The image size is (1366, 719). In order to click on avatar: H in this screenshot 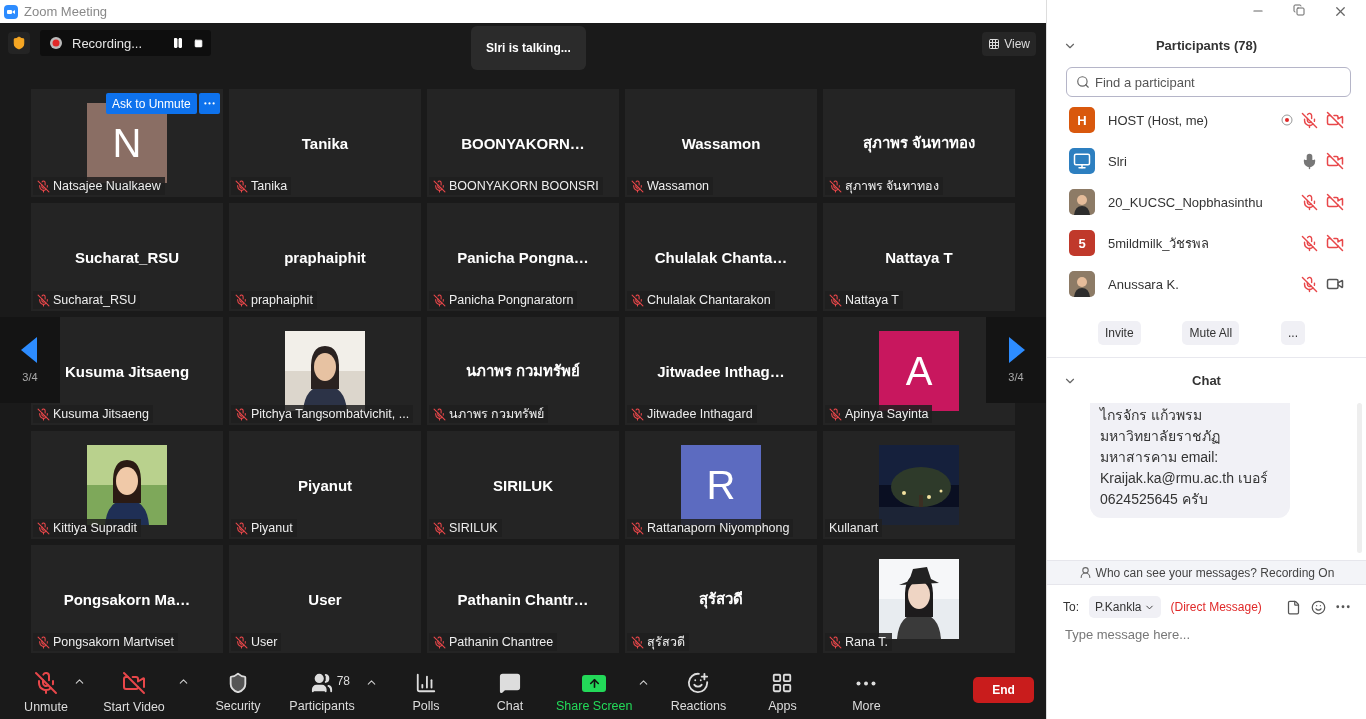, I will do `click(1082, 120)`.